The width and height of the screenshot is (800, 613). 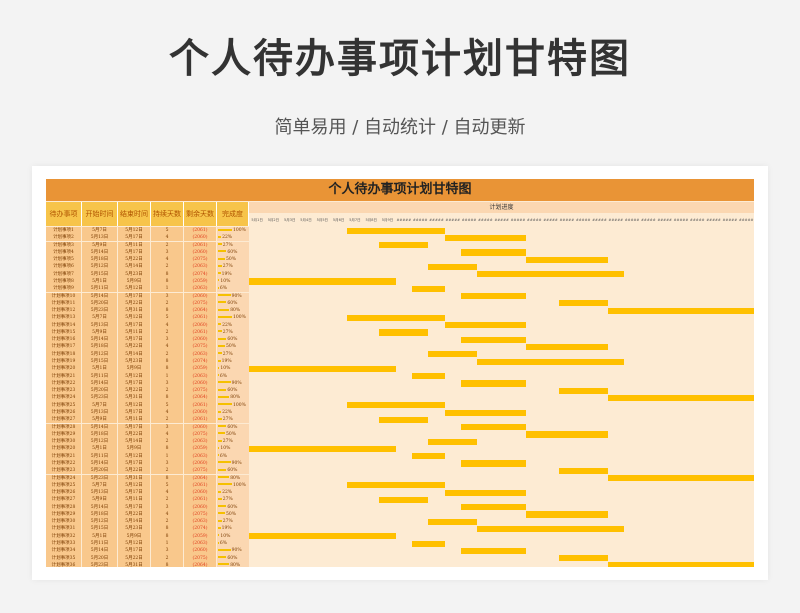 I want to click on cell-progress: 80%, so click(x=233, y=564).